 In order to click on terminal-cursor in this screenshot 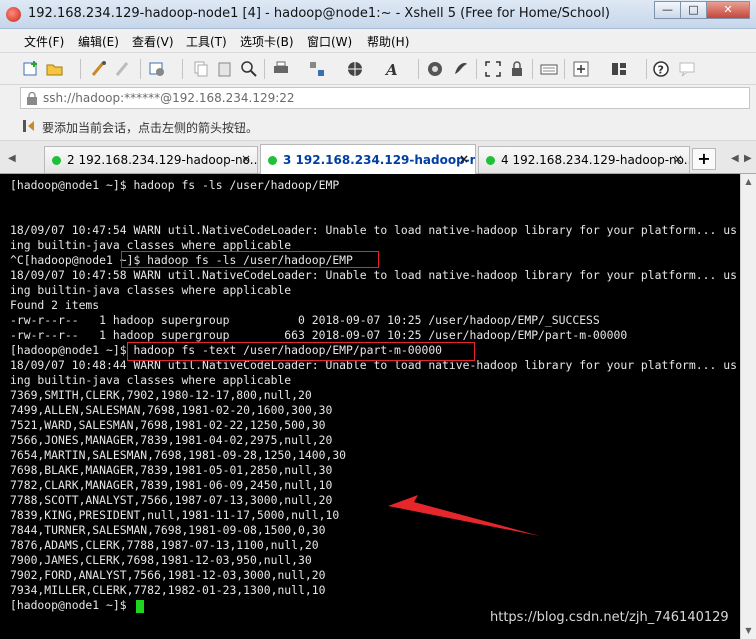, I will do `click(140, 606)`.